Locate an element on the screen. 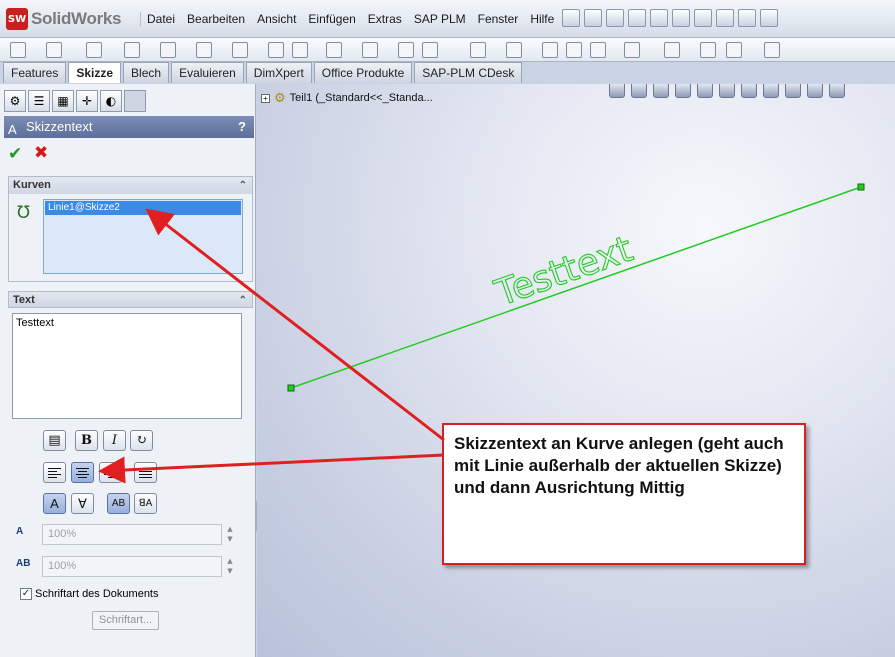 Image resolution: width=895 pixels, height=657 pixels. menu-hilfe: Hilfe is located at coordinates (542, 19).